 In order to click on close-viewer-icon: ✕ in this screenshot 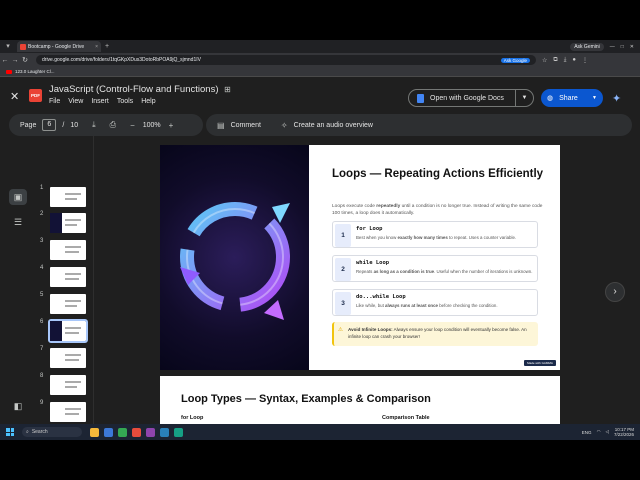, I will do `click(14, 96)`.